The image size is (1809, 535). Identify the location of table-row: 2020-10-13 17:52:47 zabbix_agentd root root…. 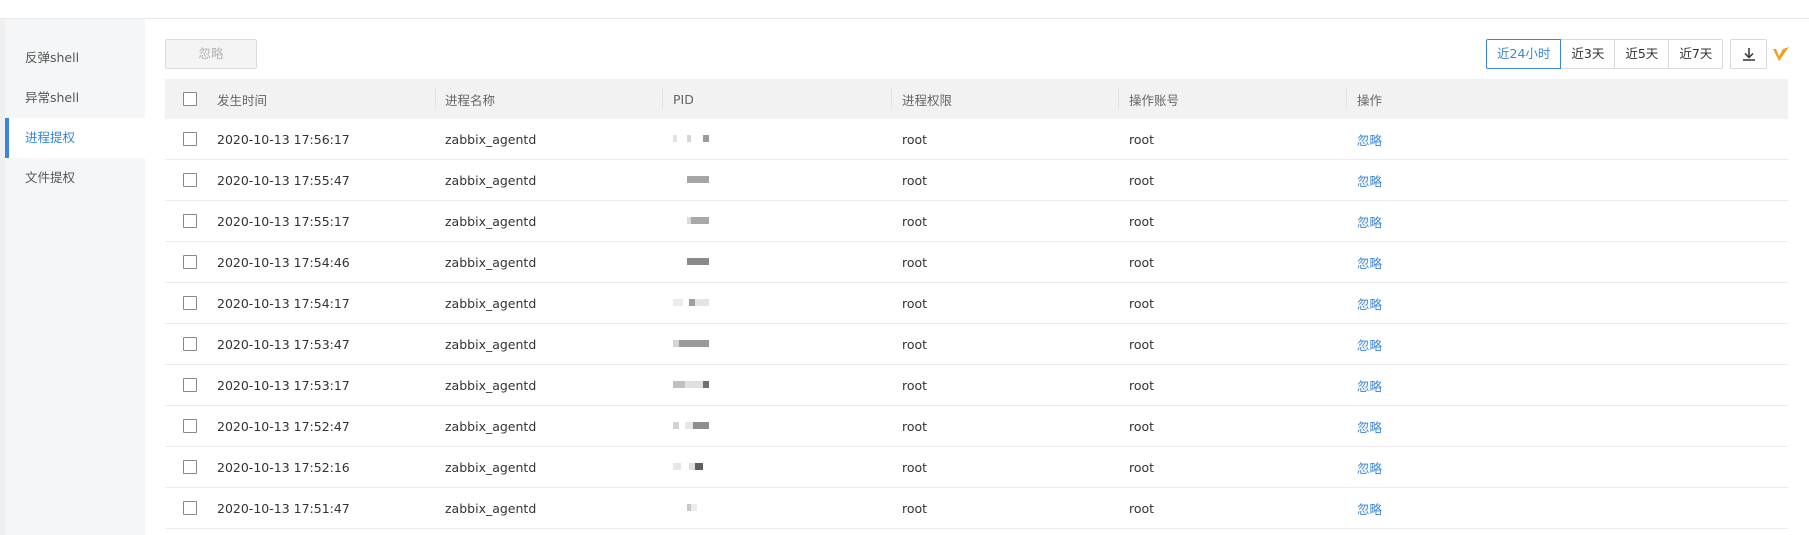
(976, 426).